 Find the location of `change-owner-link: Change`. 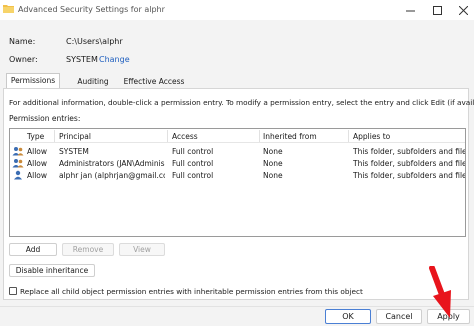

change-owner-link: Change is located at coordinates (114, 59).